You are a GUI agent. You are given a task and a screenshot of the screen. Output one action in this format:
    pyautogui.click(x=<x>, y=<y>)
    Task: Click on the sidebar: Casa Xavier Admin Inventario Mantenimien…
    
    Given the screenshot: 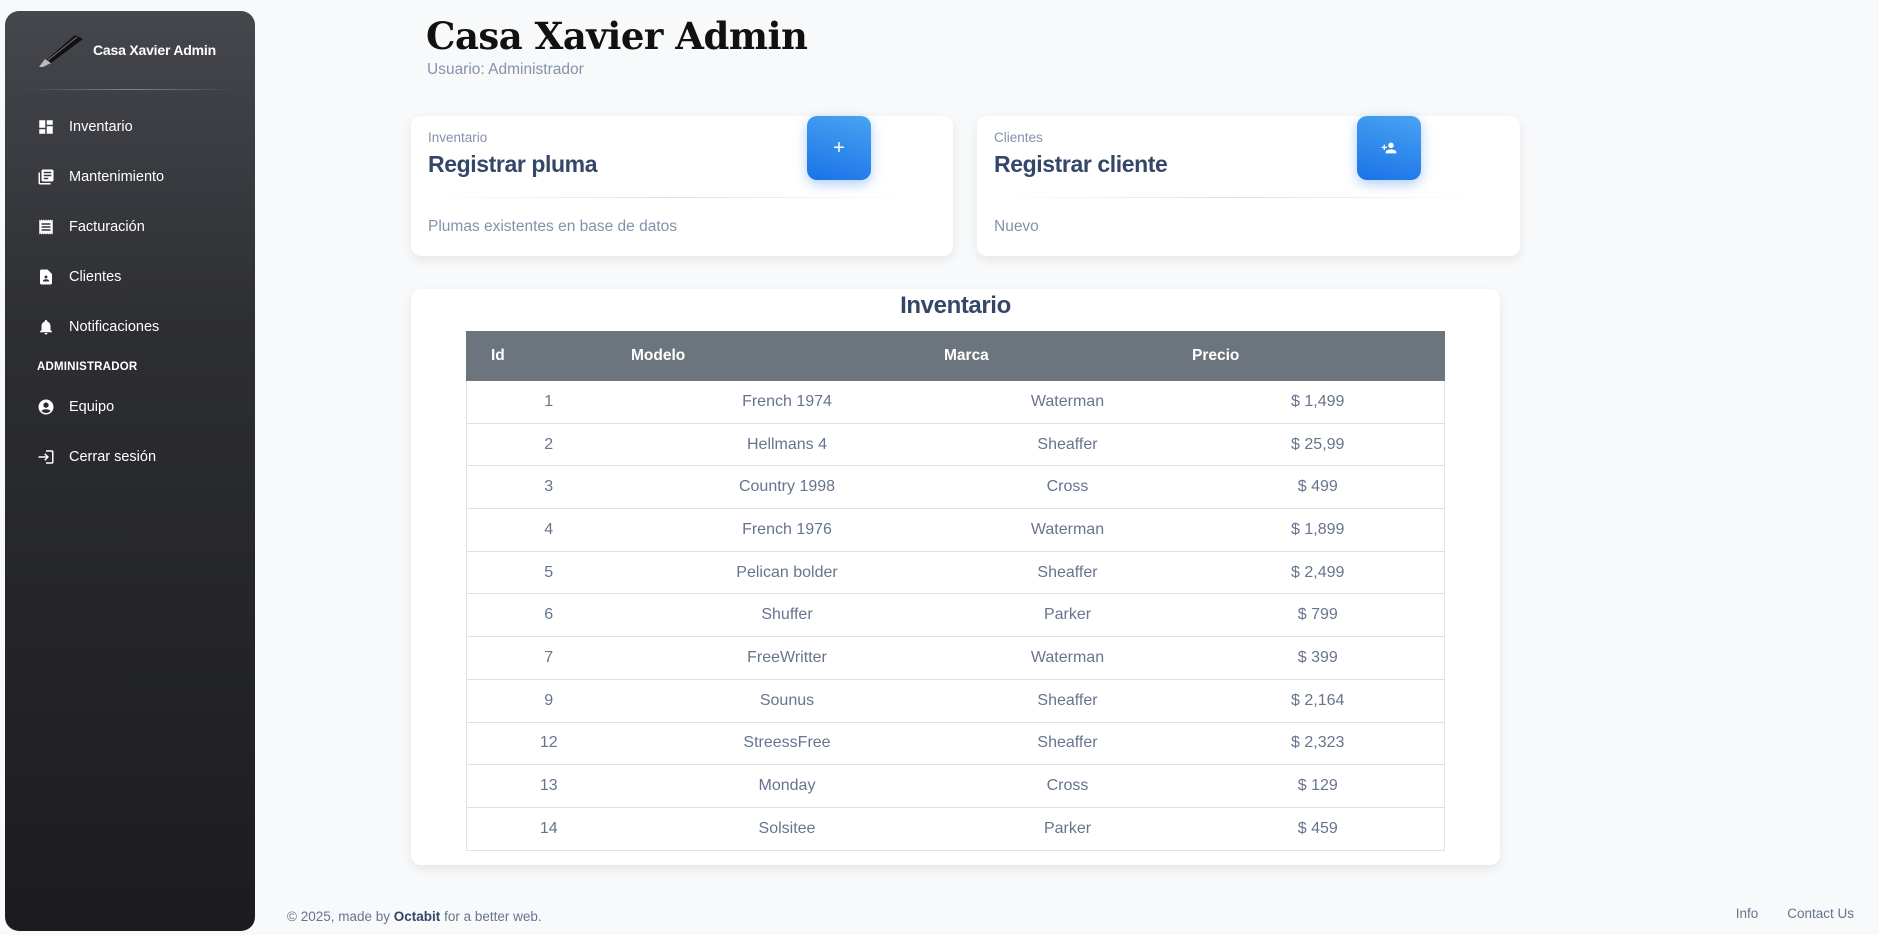 What is the action you would take?
    pyautogui.click(x=130, y=471)
    